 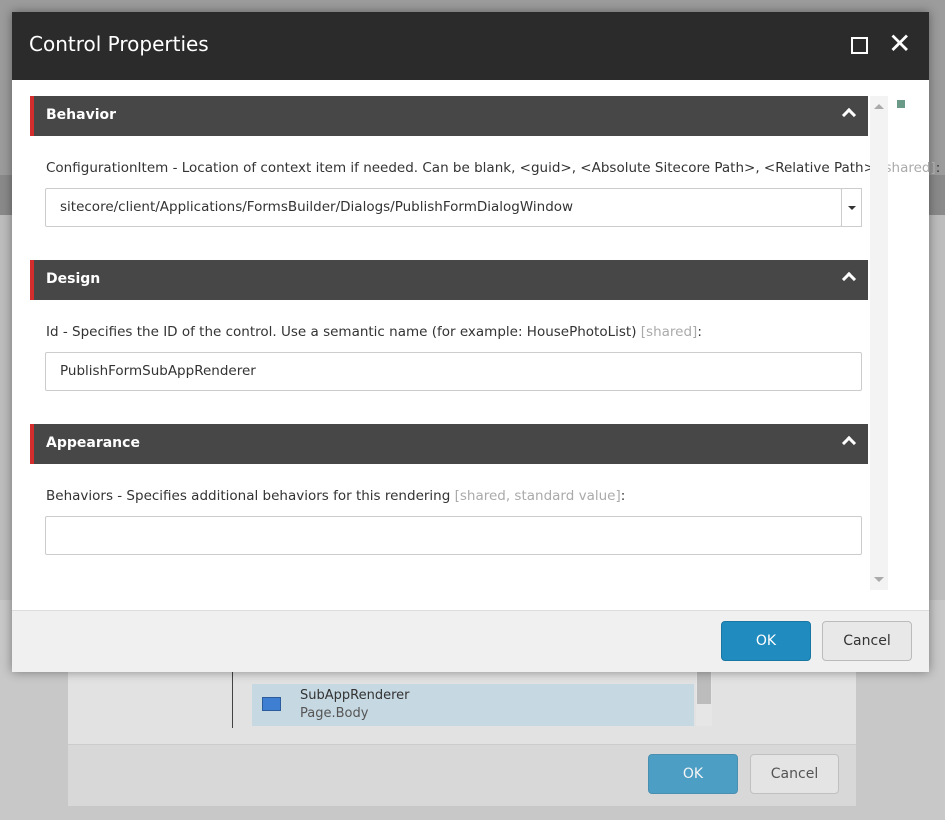 I want to click on vertical-scrollbar, so click(x=879, y=343).